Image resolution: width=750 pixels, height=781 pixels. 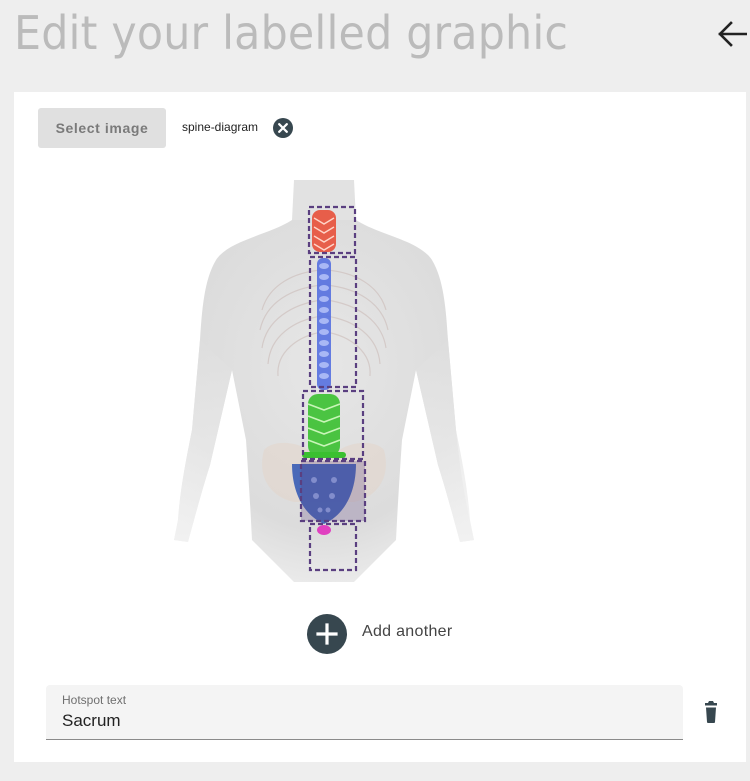 What do you see at coordinates (94, 700) in the screenshot?
I see `hotspot-text-label: Hotspot text` at bounding box center [94, 700].